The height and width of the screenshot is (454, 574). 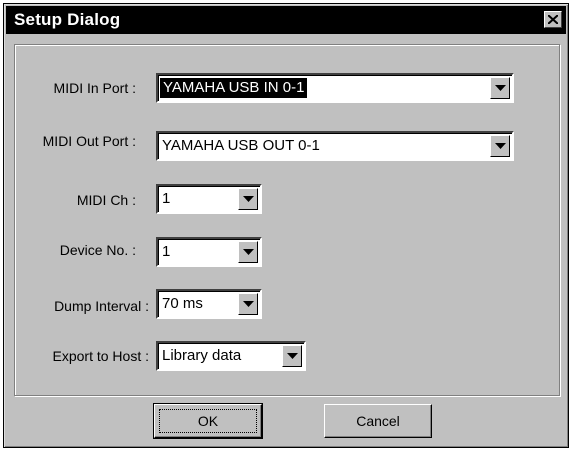 I want to click on cancel-button: Cancel, so click(x=378, y=421).